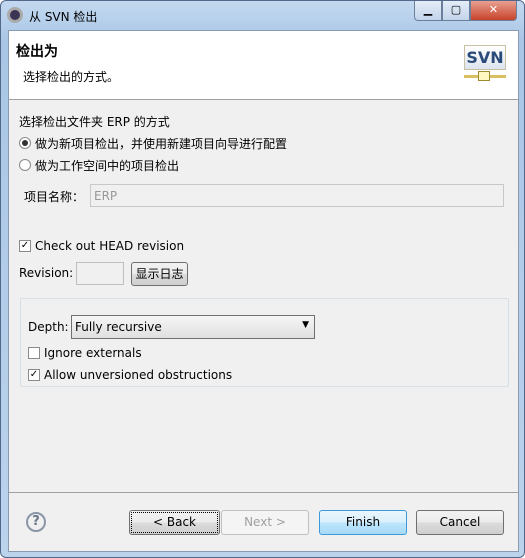 Image resolution: width=525 pixels, height=558 pixels. I want to click on page-subtitle: 选择检出的方式。, so click(71, 77).